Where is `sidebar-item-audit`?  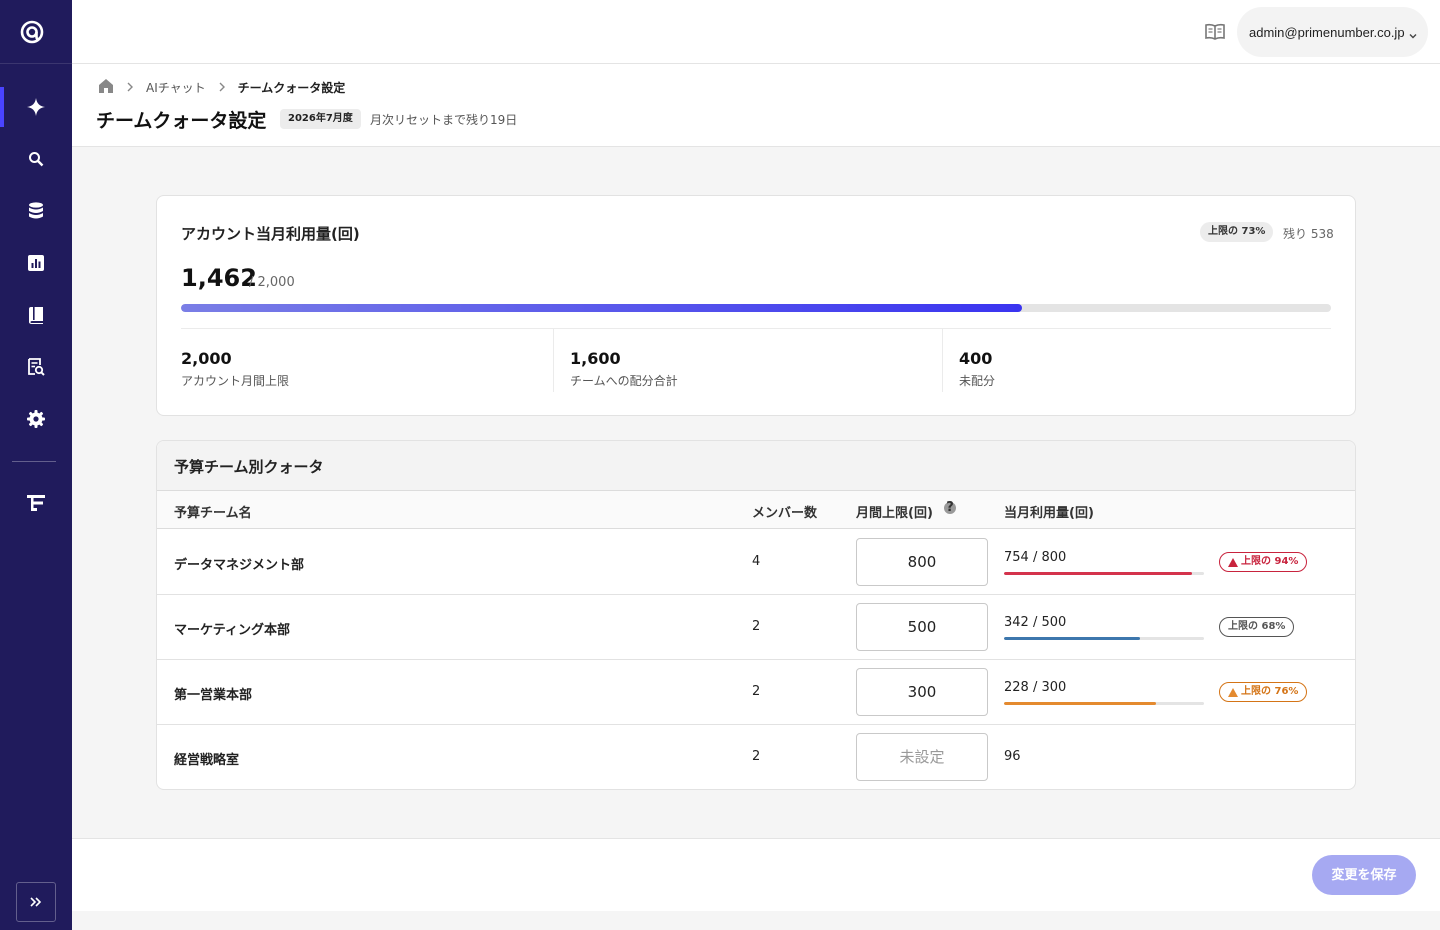 sidebar-item-audit is located at coordinates (36, 367).